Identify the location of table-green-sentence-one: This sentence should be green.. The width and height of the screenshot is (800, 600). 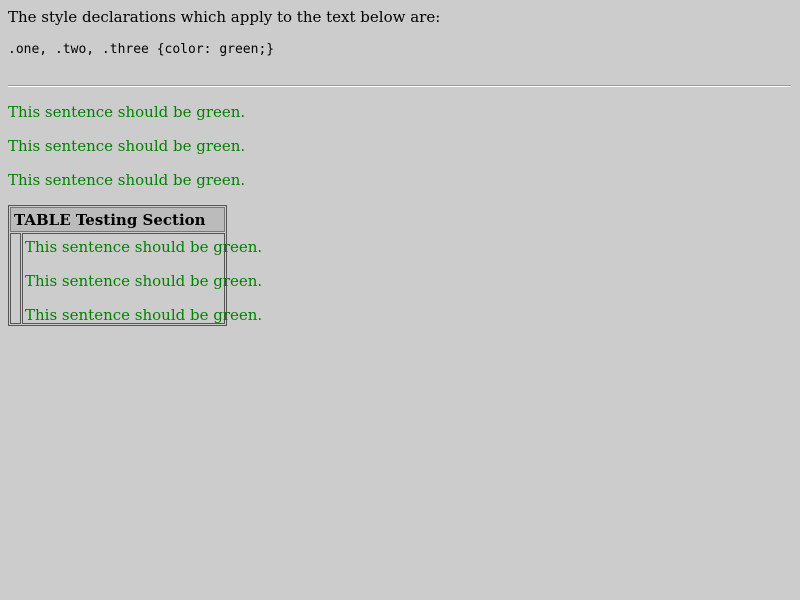
(144, 247).